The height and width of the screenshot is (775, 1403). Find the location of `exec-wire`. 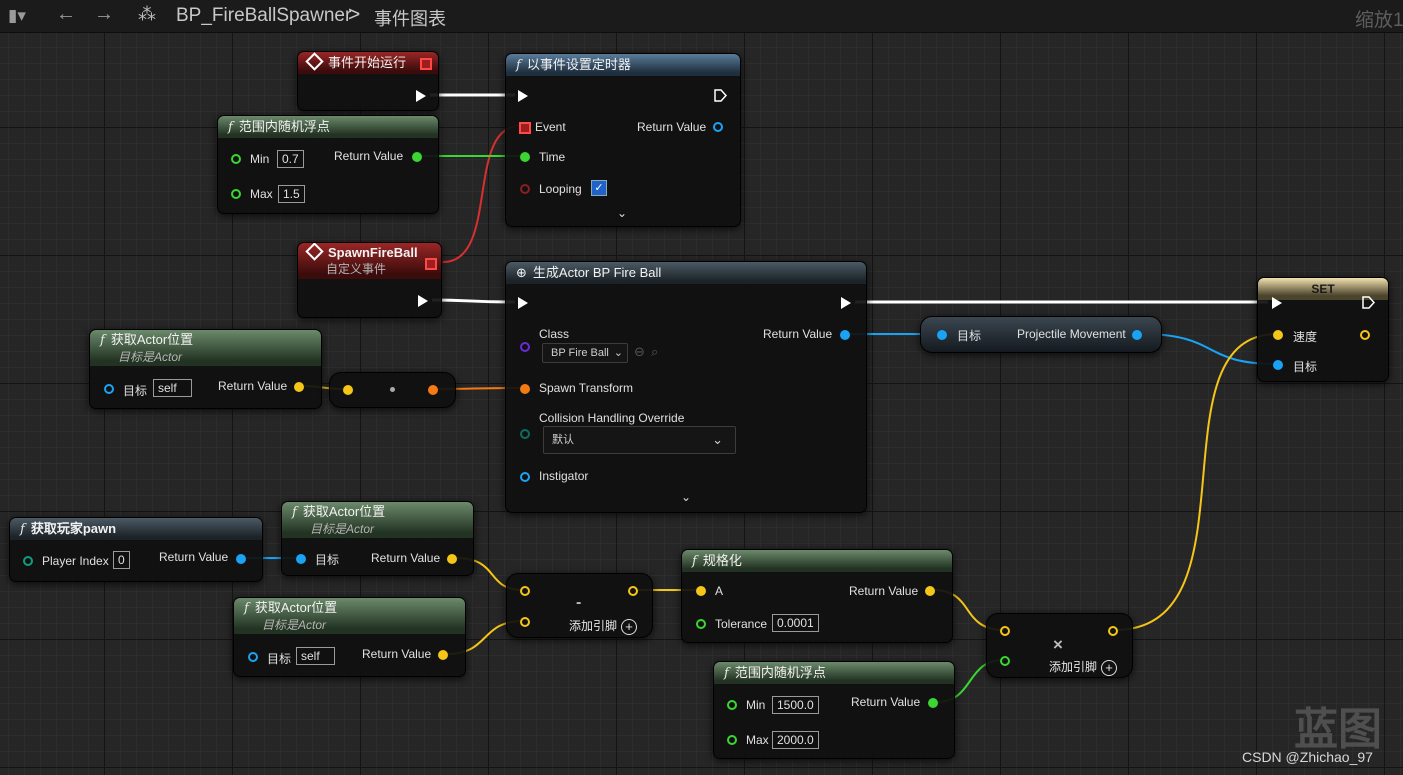

exec-wire is located at coordinates (473, 301).